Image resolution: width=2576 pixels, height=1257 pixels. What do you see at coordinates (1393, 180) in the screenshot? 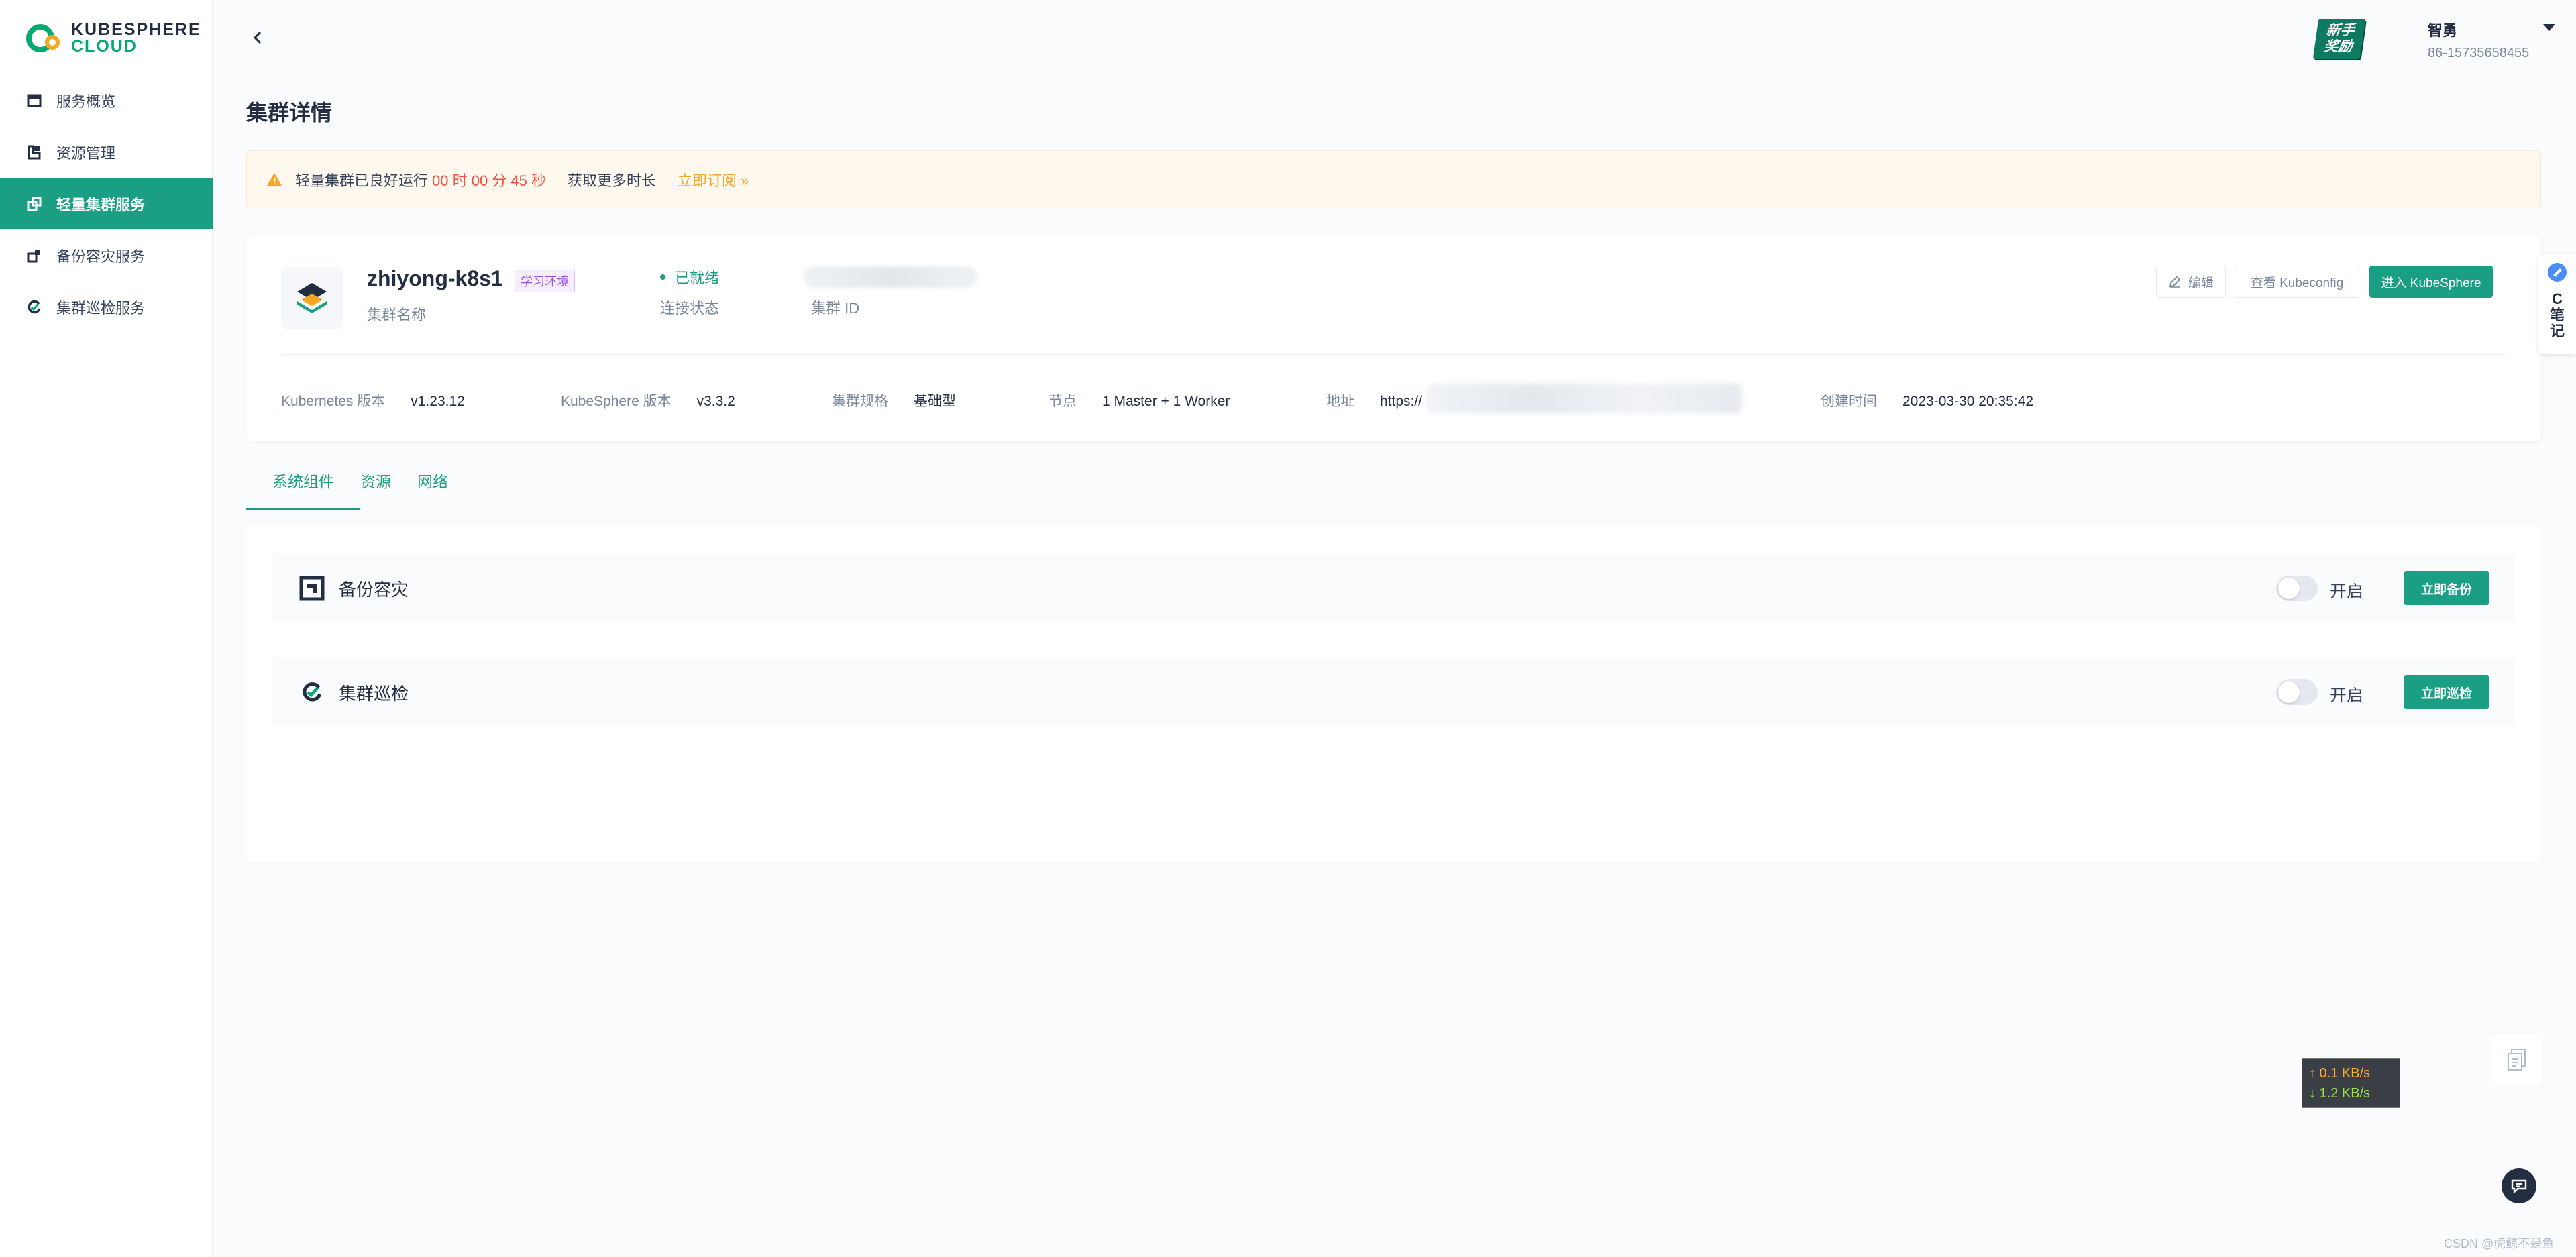
I see `runtime-alert: 轻量集群已良好运行 00 时 00 分 45 秒 获取更多时长 立即订阅 »` at bounding box center [1393, 180].